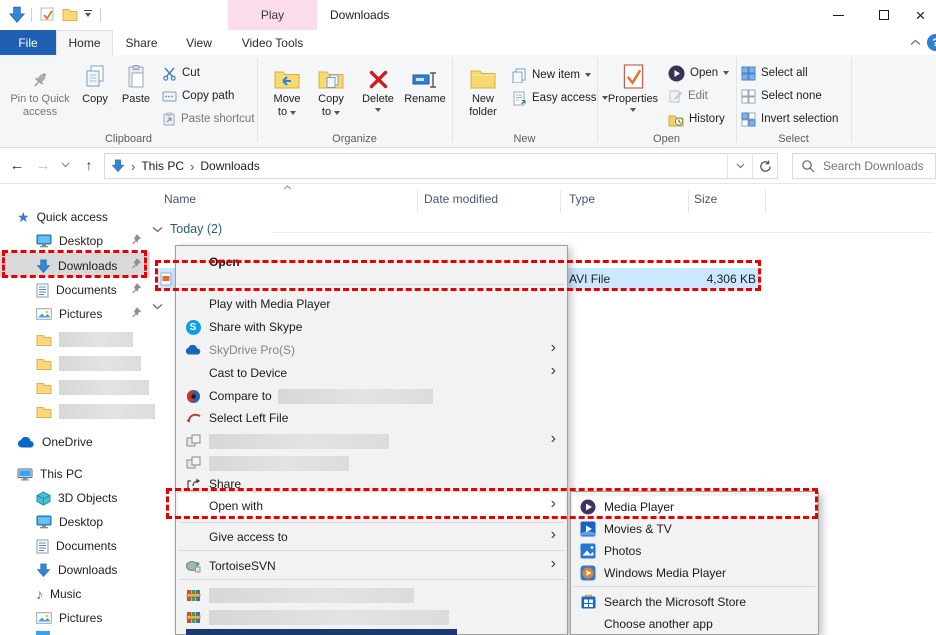 Image resolution: width=936 pixels, height=635 pixels. Describe the element at coordinates (229, 166) in the screenshot. I see `breadcrumb-downloads: Downloads` at that location.